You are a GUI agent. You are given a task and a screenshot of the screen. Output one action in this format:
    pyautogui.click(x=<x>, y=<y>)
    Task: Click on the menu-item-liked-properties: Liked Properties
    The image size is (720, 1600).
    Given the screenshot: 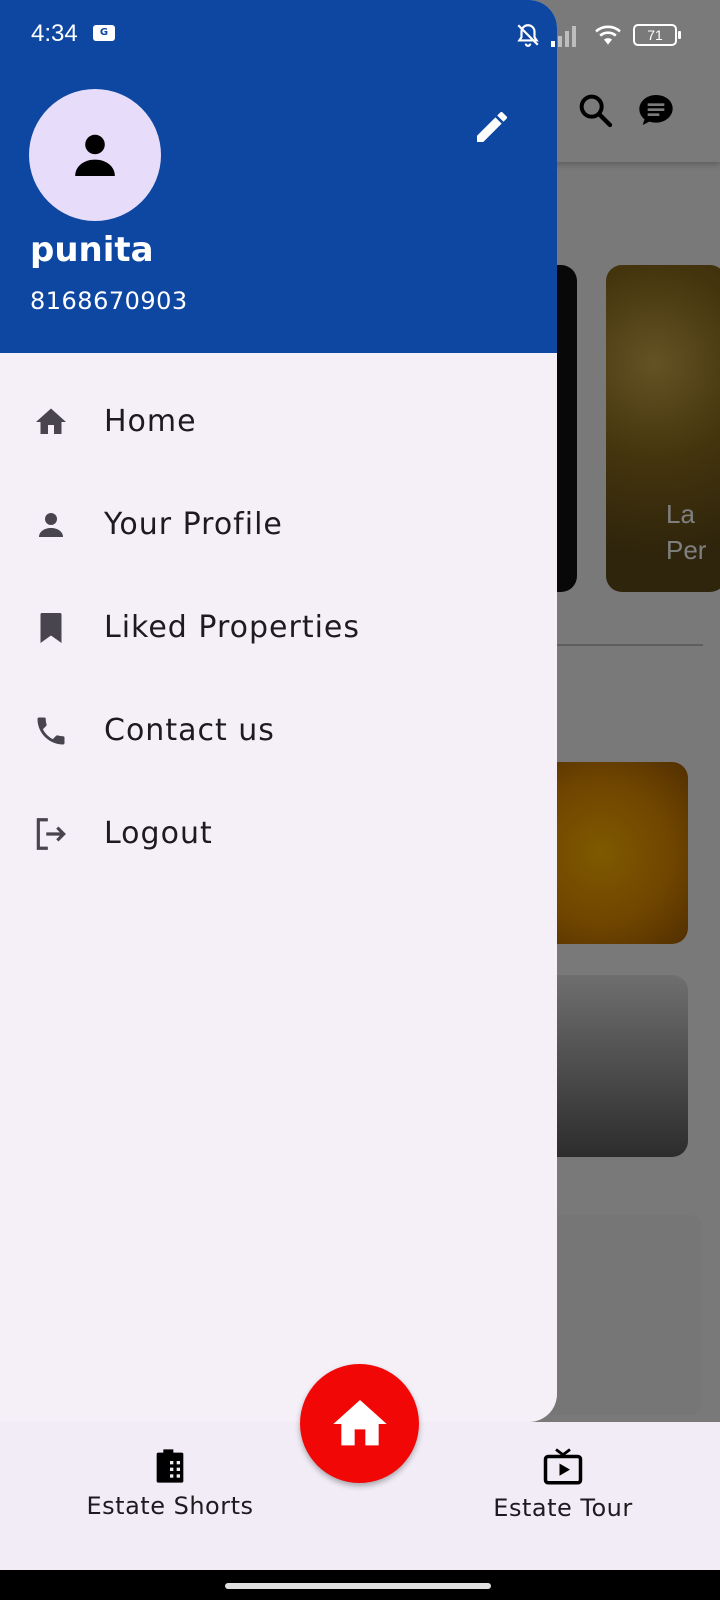 What is the action you would take?
    pyautogui.click(x=278, y=627)
    